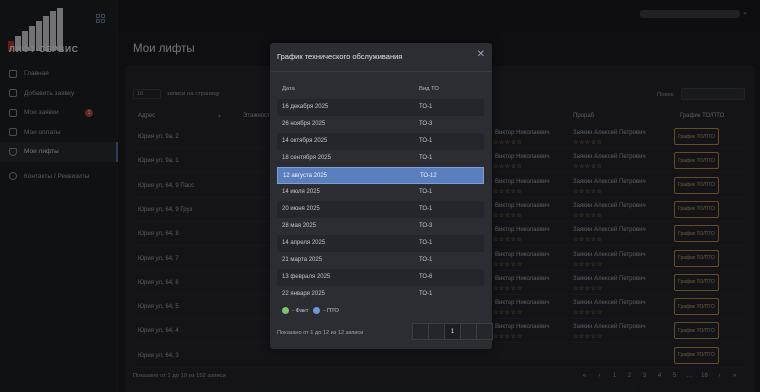  What do you see at coordinates (381, 91) in the screenshot?
I see `modal-table-header: Дата Вид ТО` at bounding box center [381, 91].